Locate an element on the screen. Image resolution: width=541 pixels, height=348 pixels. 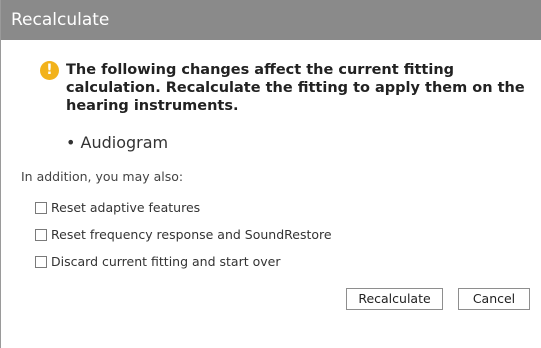
option-reset-adaptive-features: Reset adaptive features is located at coordinates (117, 207).